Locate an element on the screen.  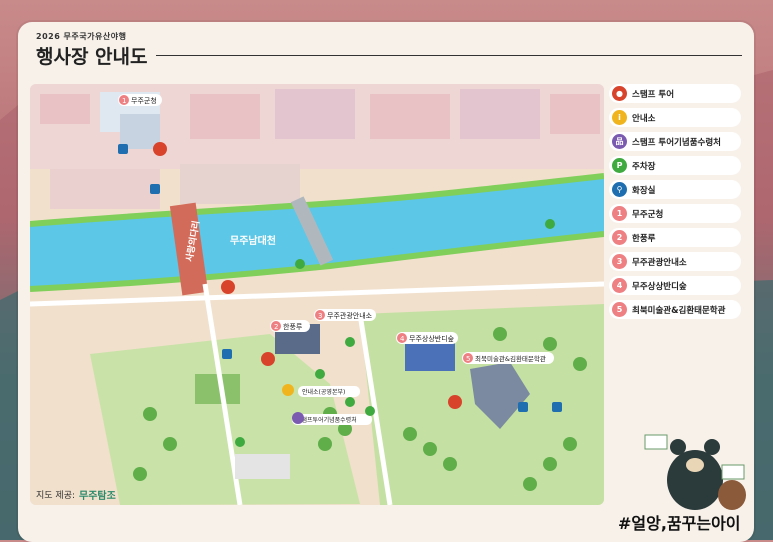
place-4-icon: 4 is located at coordinates (619, 285).